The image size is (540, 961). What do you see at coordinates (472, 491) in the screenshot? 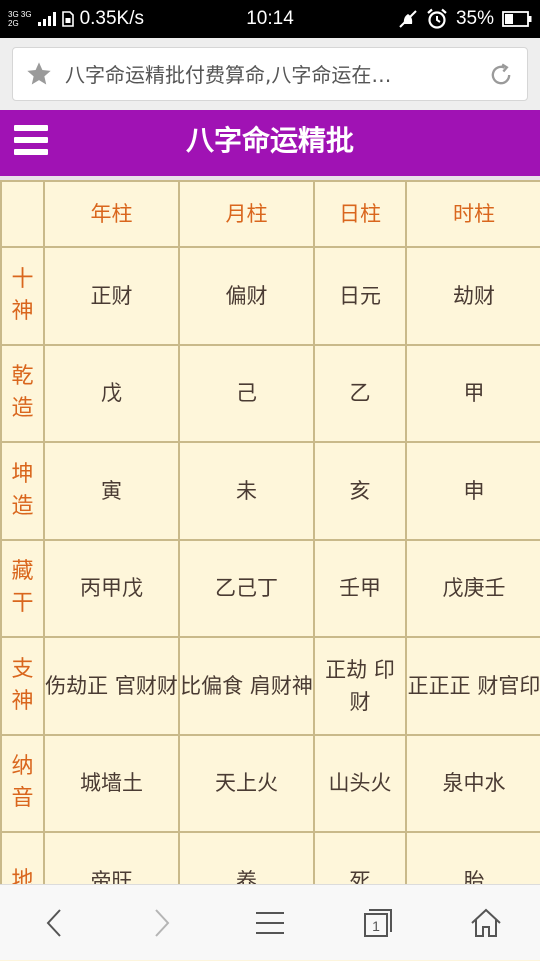
I see `table-cell: 申` at bounding box center [472, 491].